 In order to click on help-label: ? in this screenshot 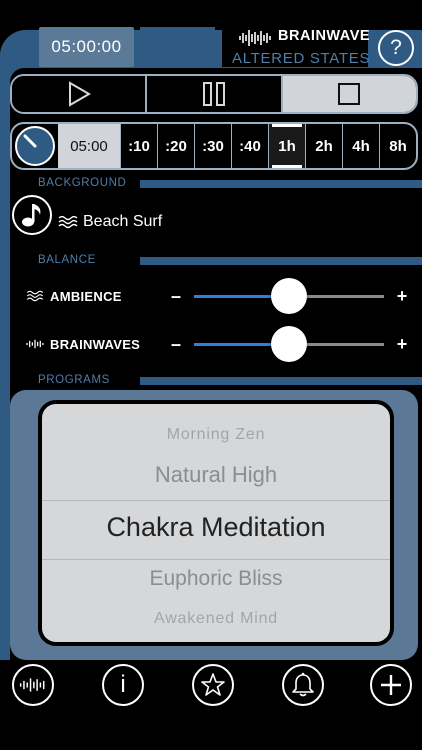, I will do `click(396, 47)`.